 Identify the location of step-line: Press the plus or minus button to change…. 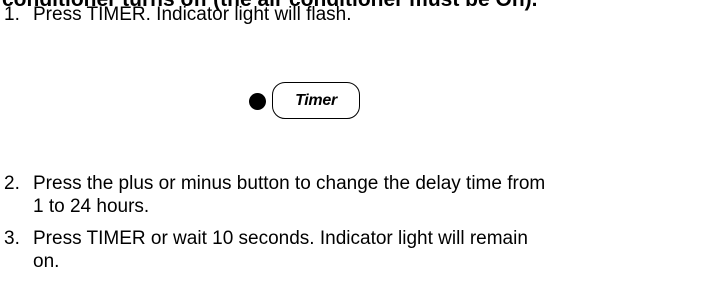
(289, 183).